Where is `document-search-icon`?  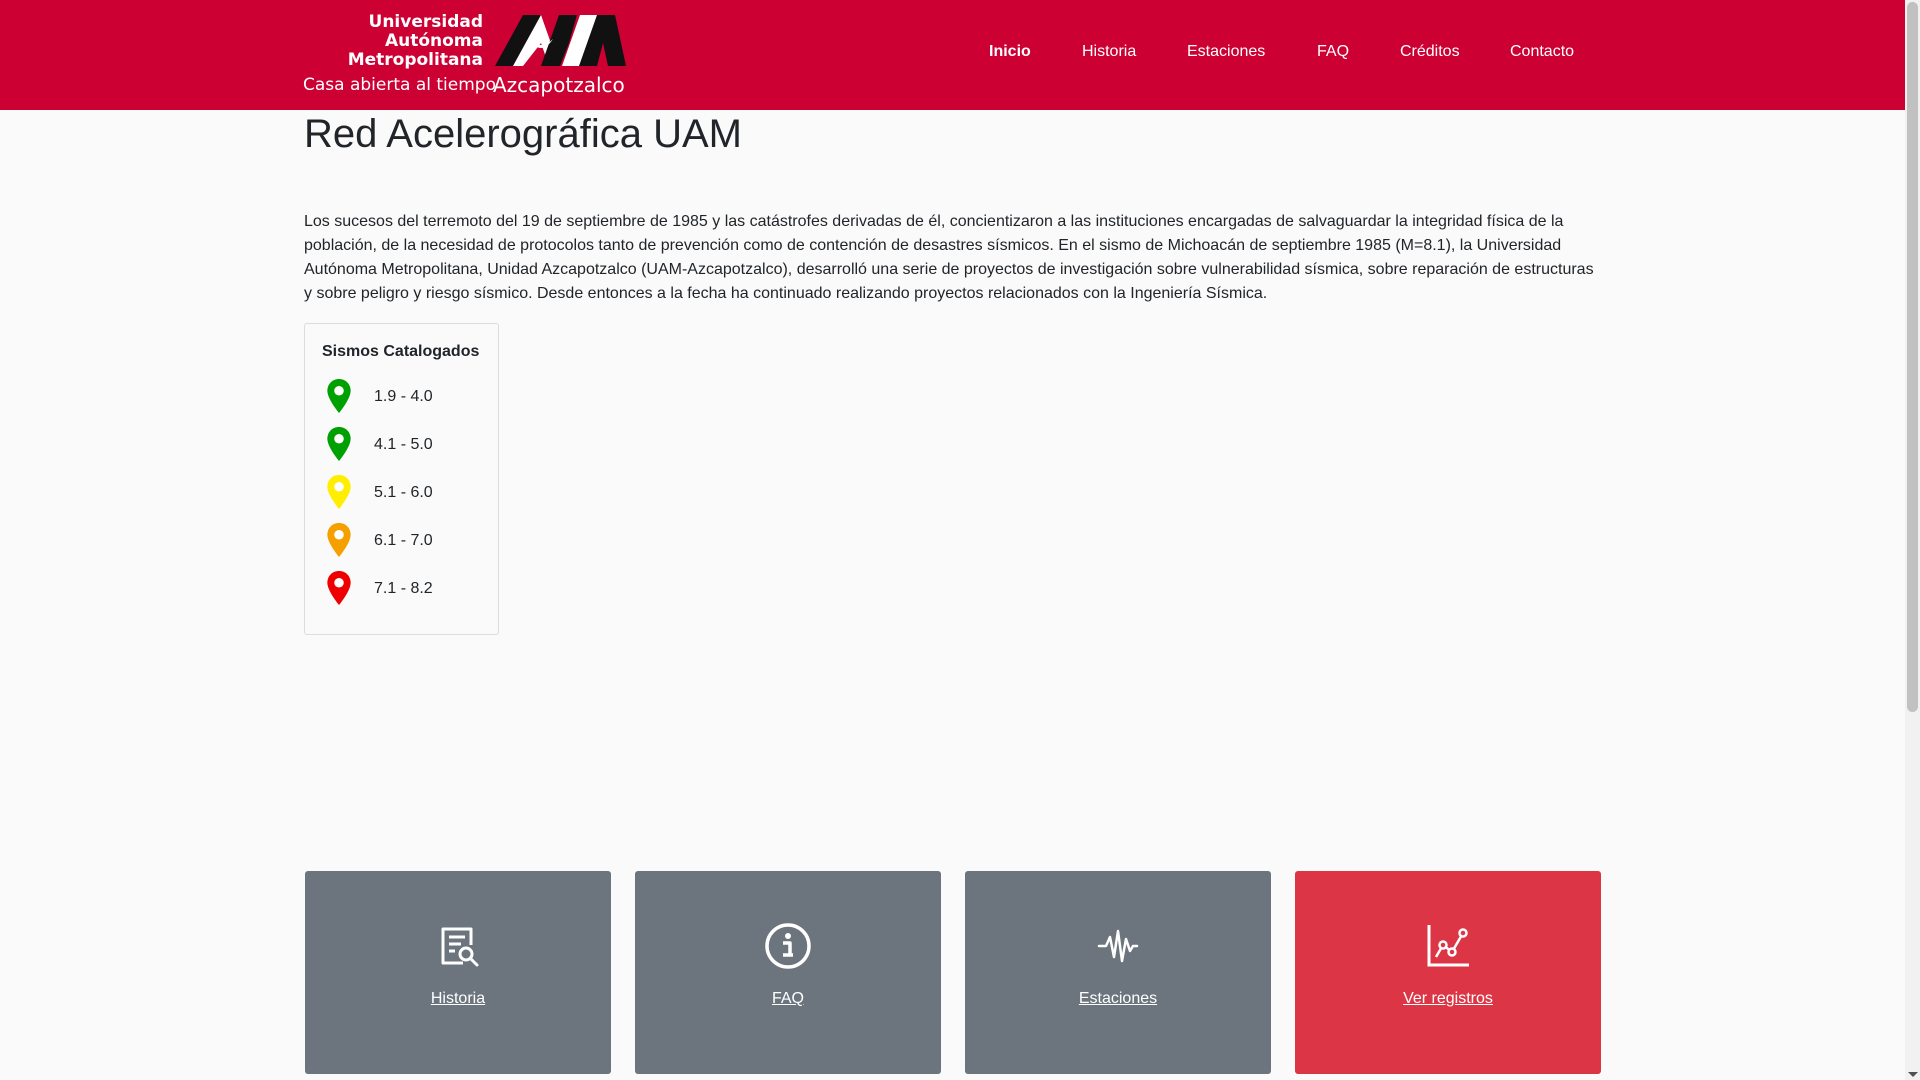 document-search-icon is located at coordinates (460, 947).